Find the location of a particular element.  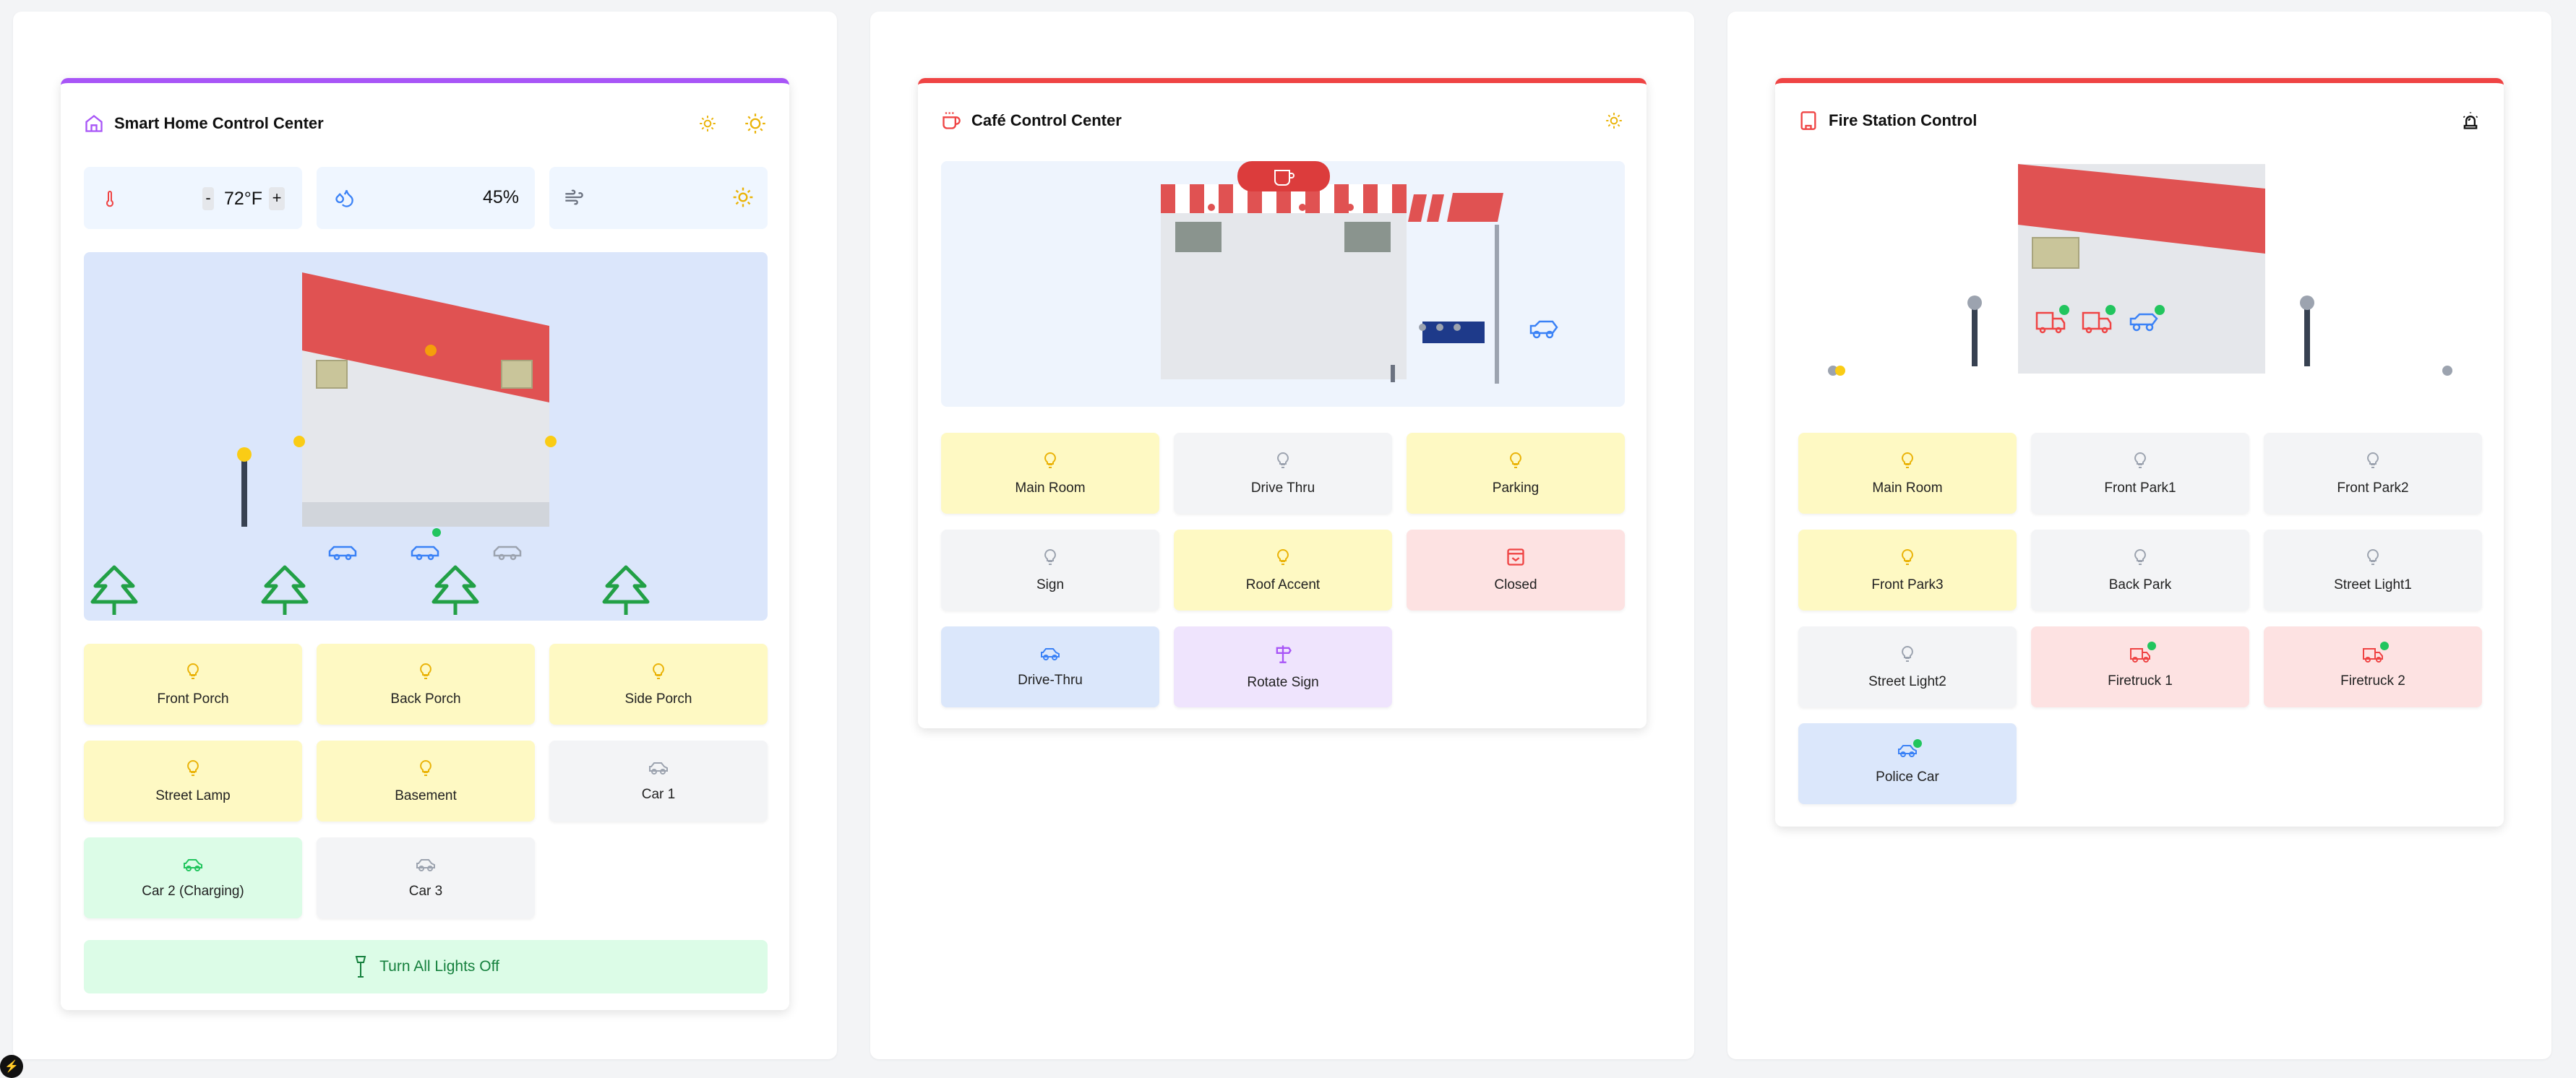

cars is located at coordinates (425, 544).